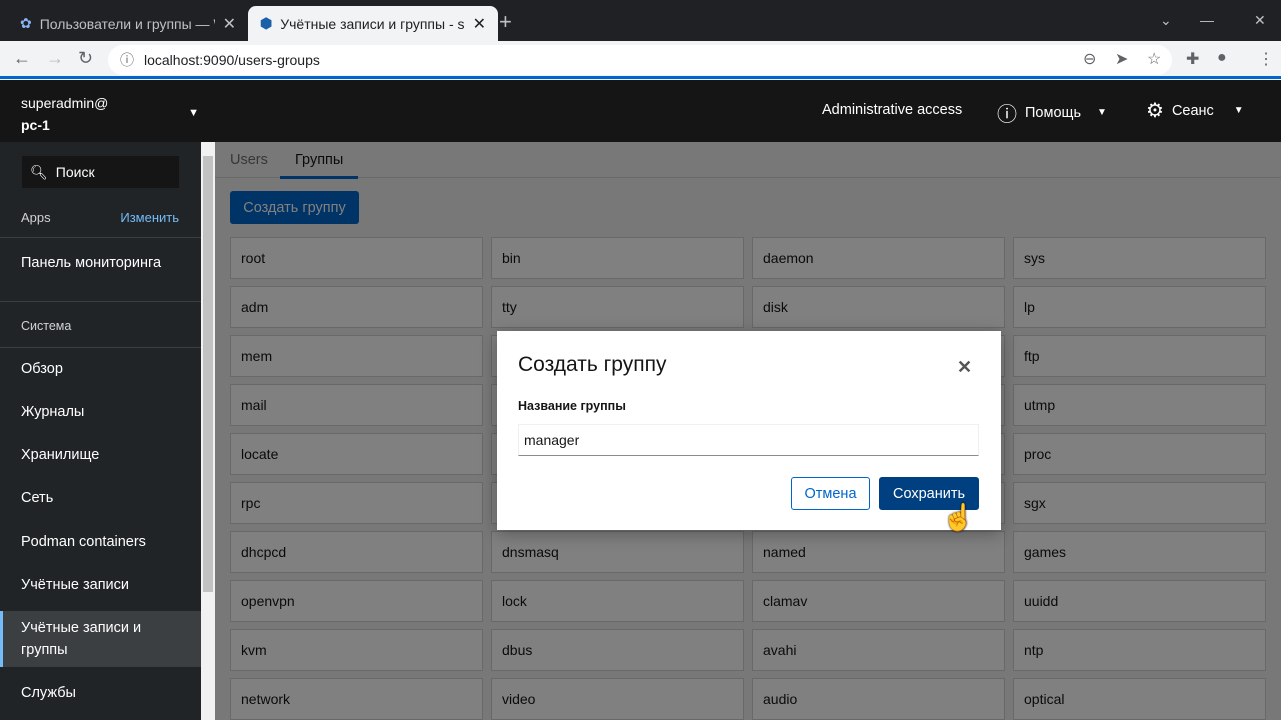  I want to click on group-card: lock, so click(617, 601).